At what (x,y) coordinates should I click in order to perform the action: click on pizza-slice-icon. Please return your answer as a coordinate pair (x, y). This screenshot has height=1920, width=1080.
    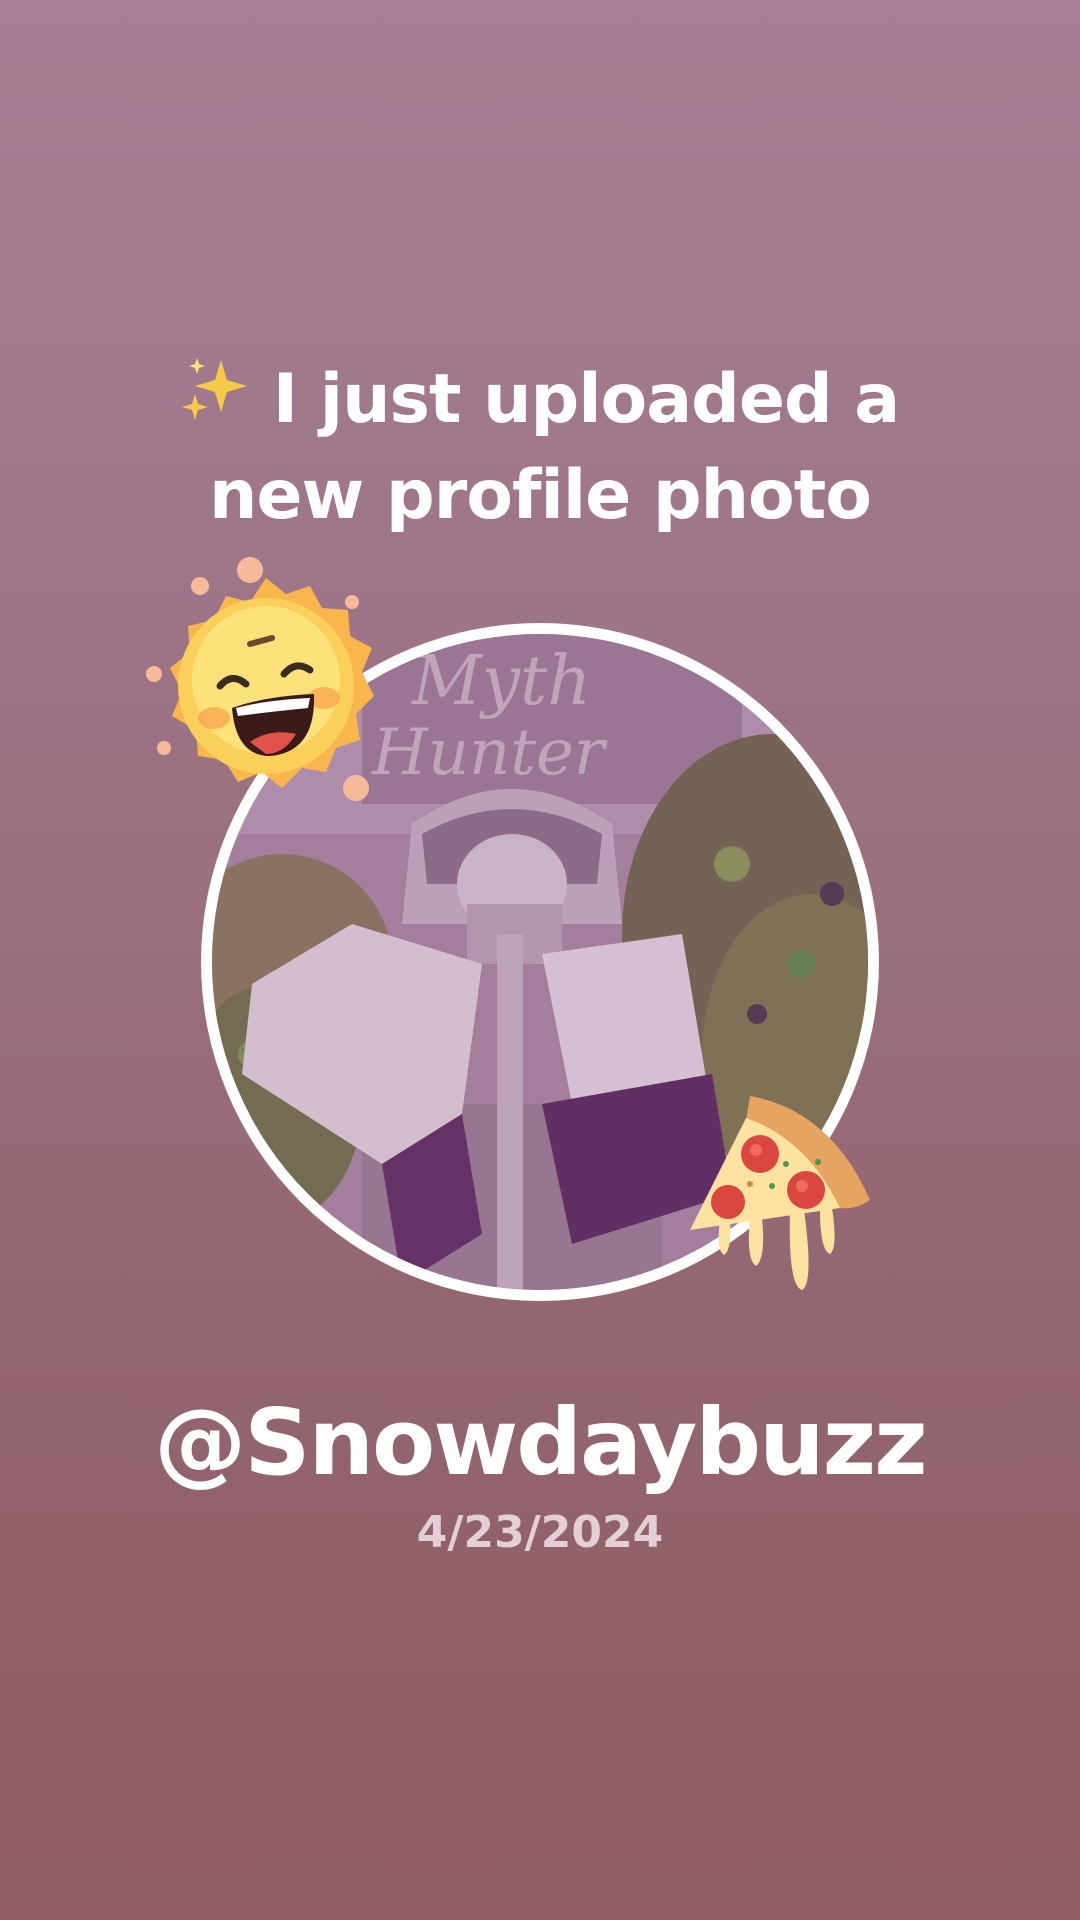
    Looking at the image, I should click on (780, 1193).